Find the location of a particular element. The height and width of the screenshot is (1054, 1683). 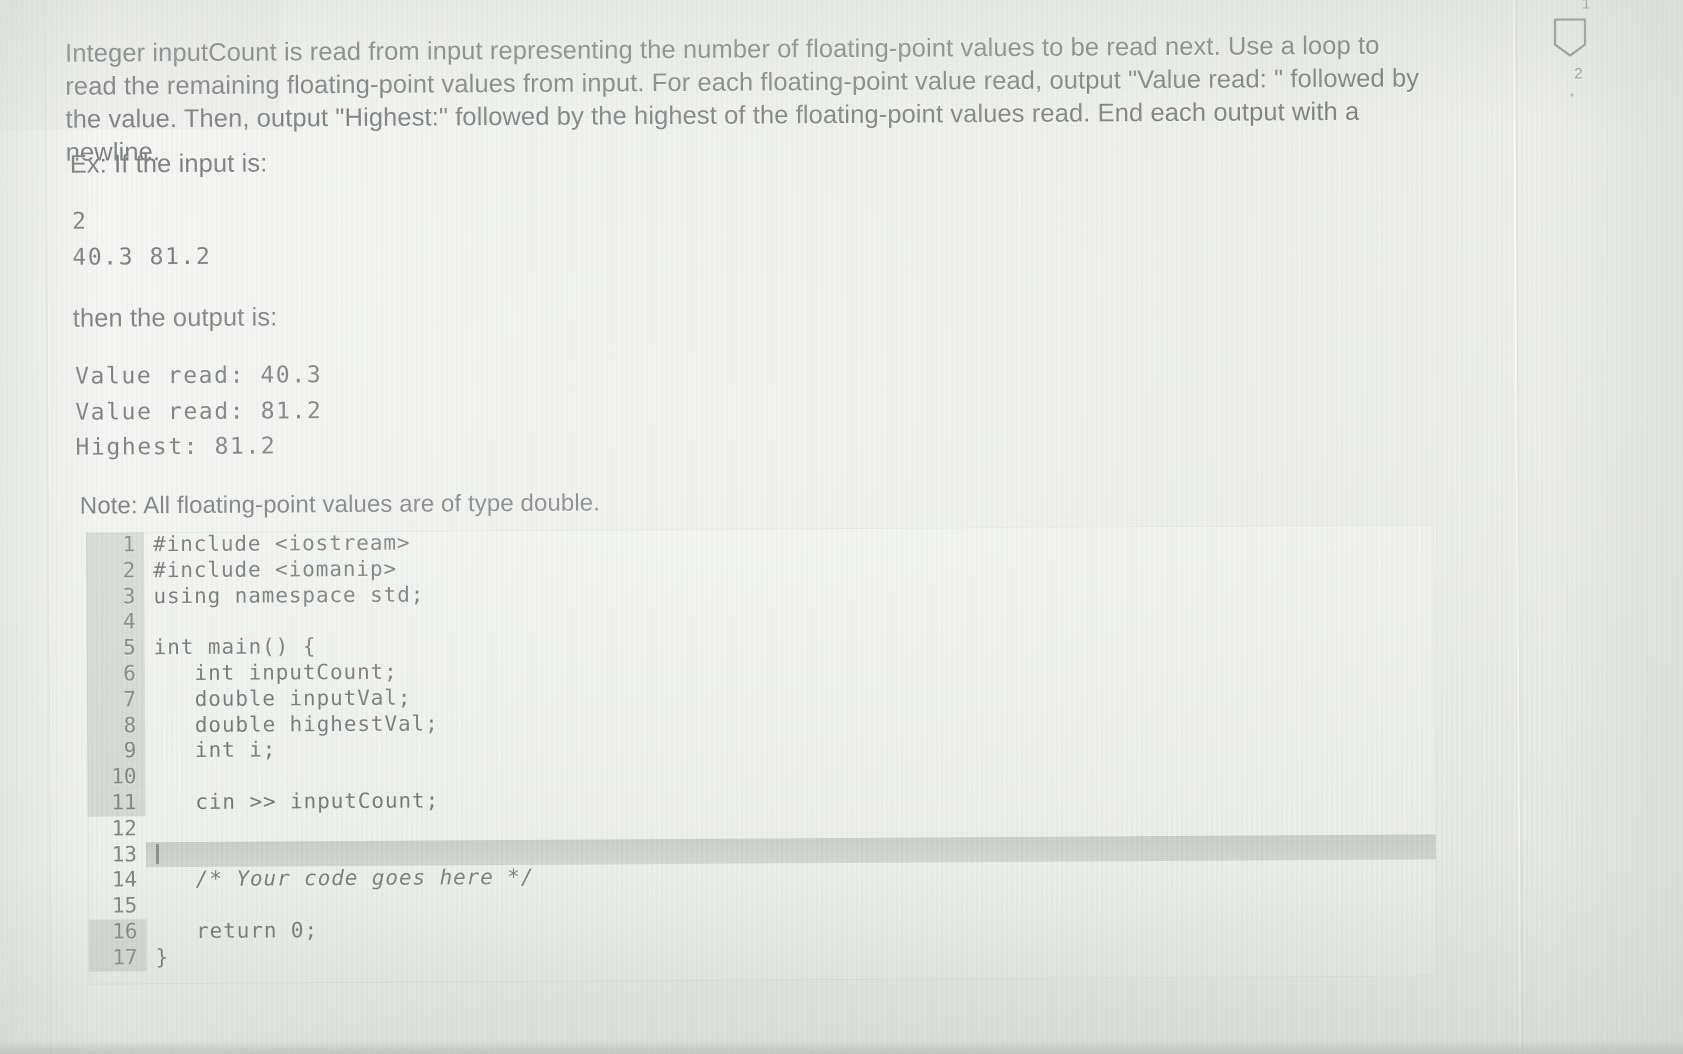

line-number: 1 is located at coordinates (115, 545).